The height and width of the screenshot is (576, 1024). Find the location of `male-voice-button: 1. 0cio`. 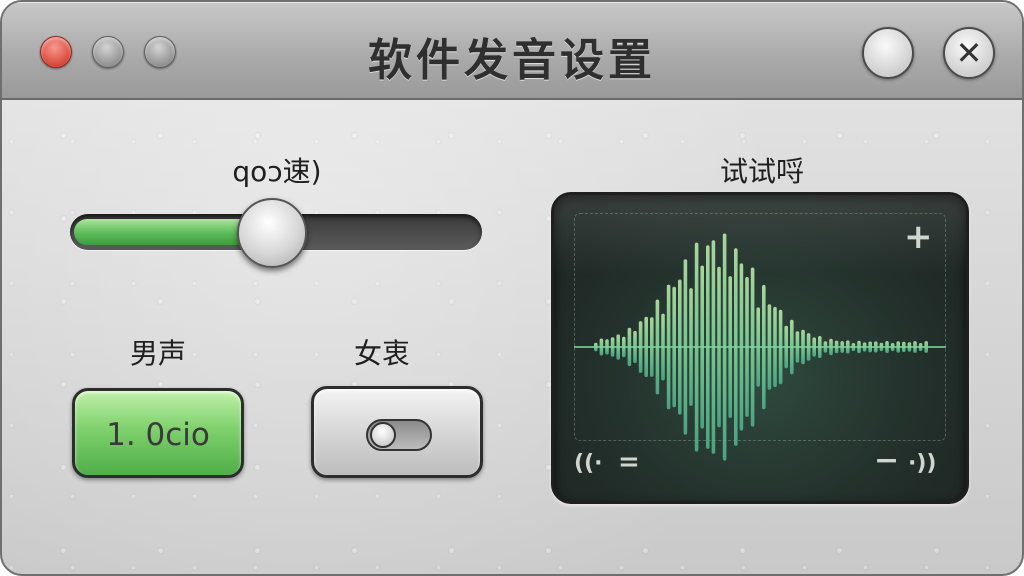

male-voice-button: 1. 0cio is located at coordinates (158, 433).